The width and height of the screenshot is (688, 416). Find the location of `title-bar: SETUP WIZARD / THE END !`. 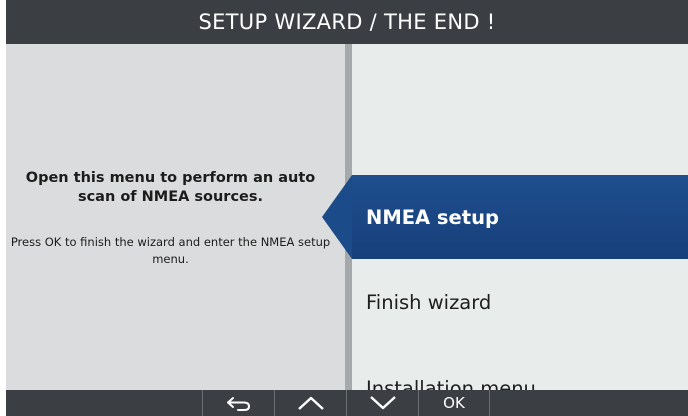

title-bar: SETUP WIZARD / THE END ! is located at coordinates (347, 22).